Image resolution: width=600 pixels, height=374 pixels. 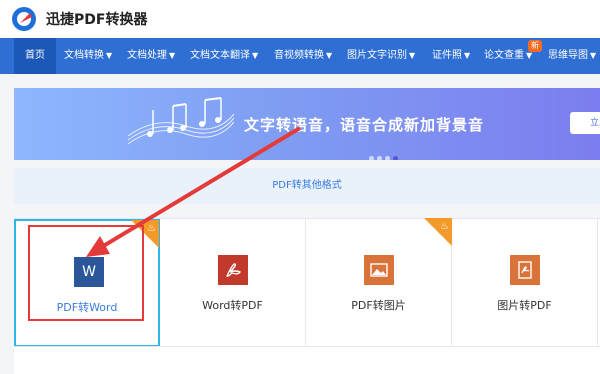 I want to click on nav-item-doc-translate: 文档文本翻译 ▼, so click(x=224, y=56).